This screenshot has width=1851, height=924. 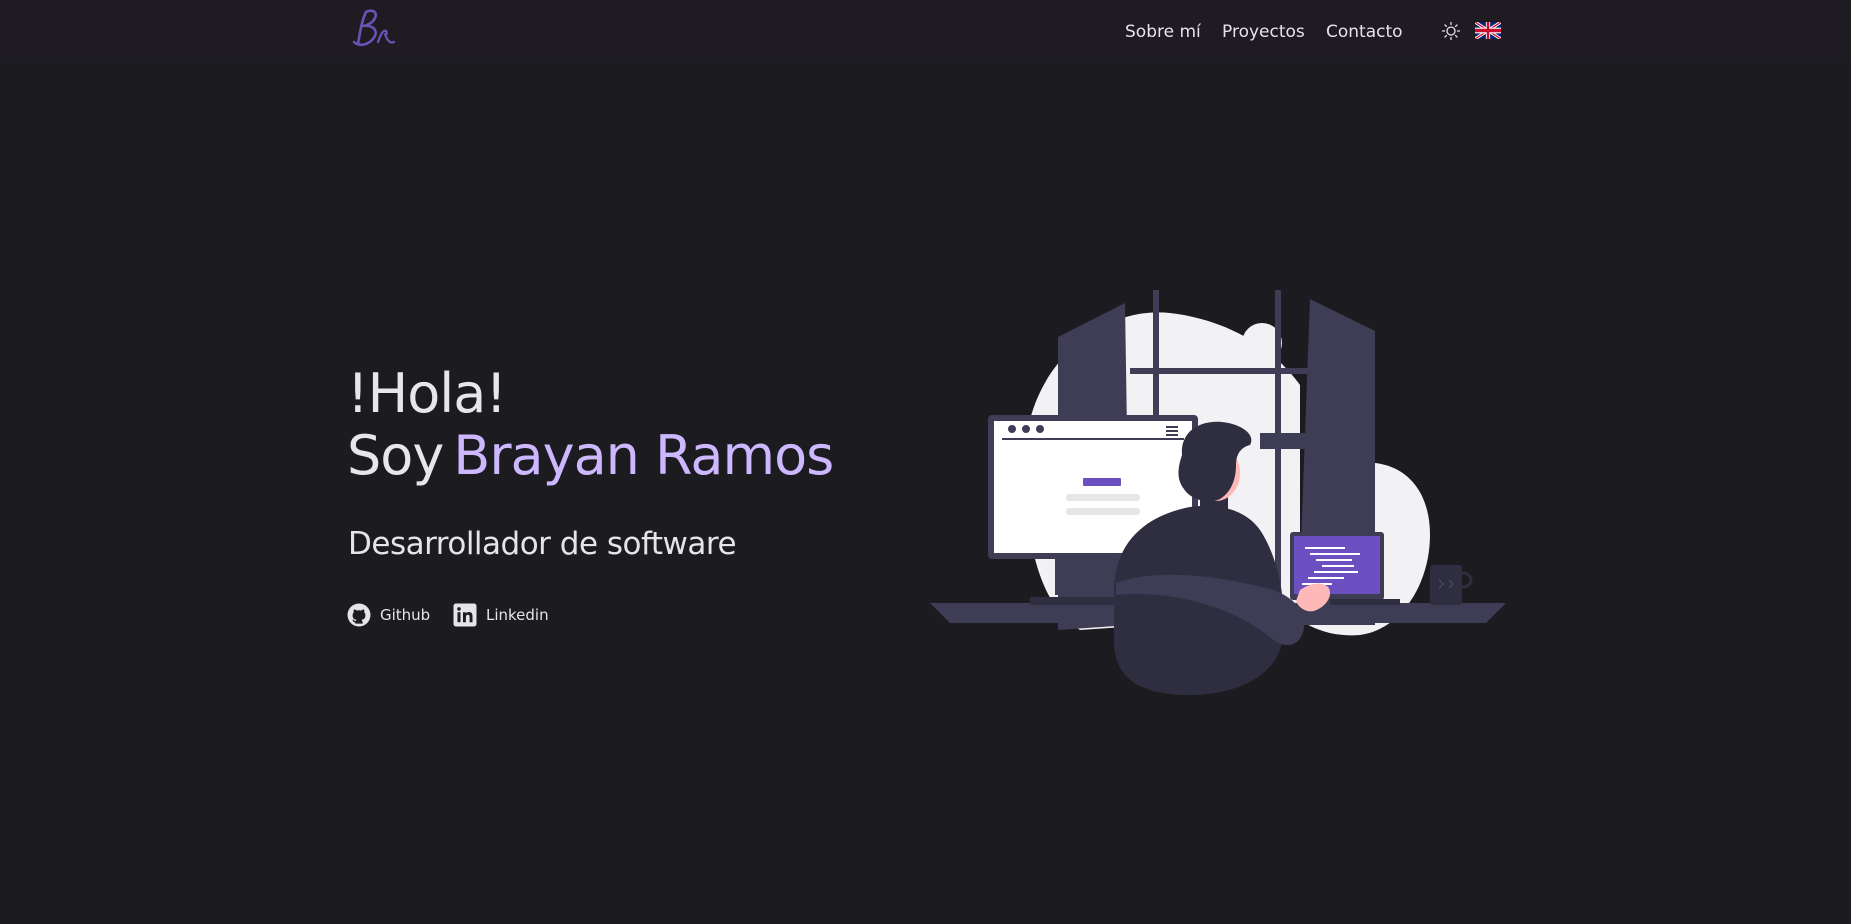 I want to click on site-header: Sobre mí Proyectos Contacto, so click(x=925, y=31).